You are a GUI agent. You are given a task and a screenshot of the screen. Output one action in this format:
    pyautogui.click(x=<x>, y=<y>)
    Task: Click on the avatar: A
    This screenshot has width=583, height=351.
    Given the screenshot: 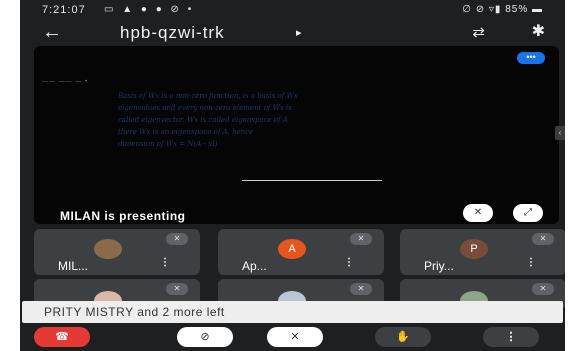 What is the action you would take?
    pyautogui.click(x=292, y=249)
    